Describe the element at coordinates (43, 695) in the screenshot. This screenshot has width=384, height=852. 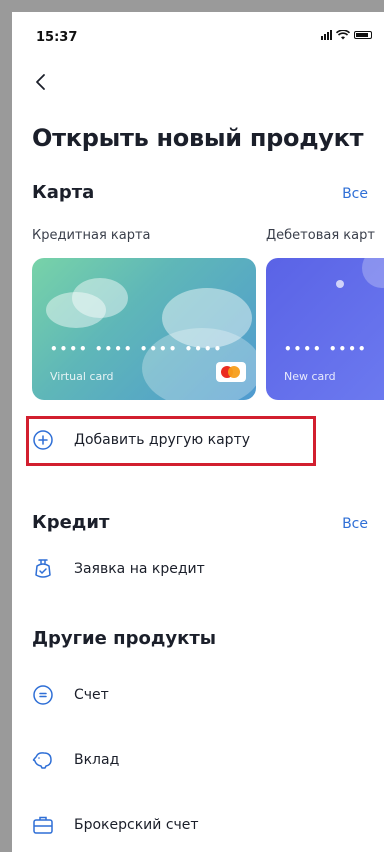
I see `account-icon` at that location.